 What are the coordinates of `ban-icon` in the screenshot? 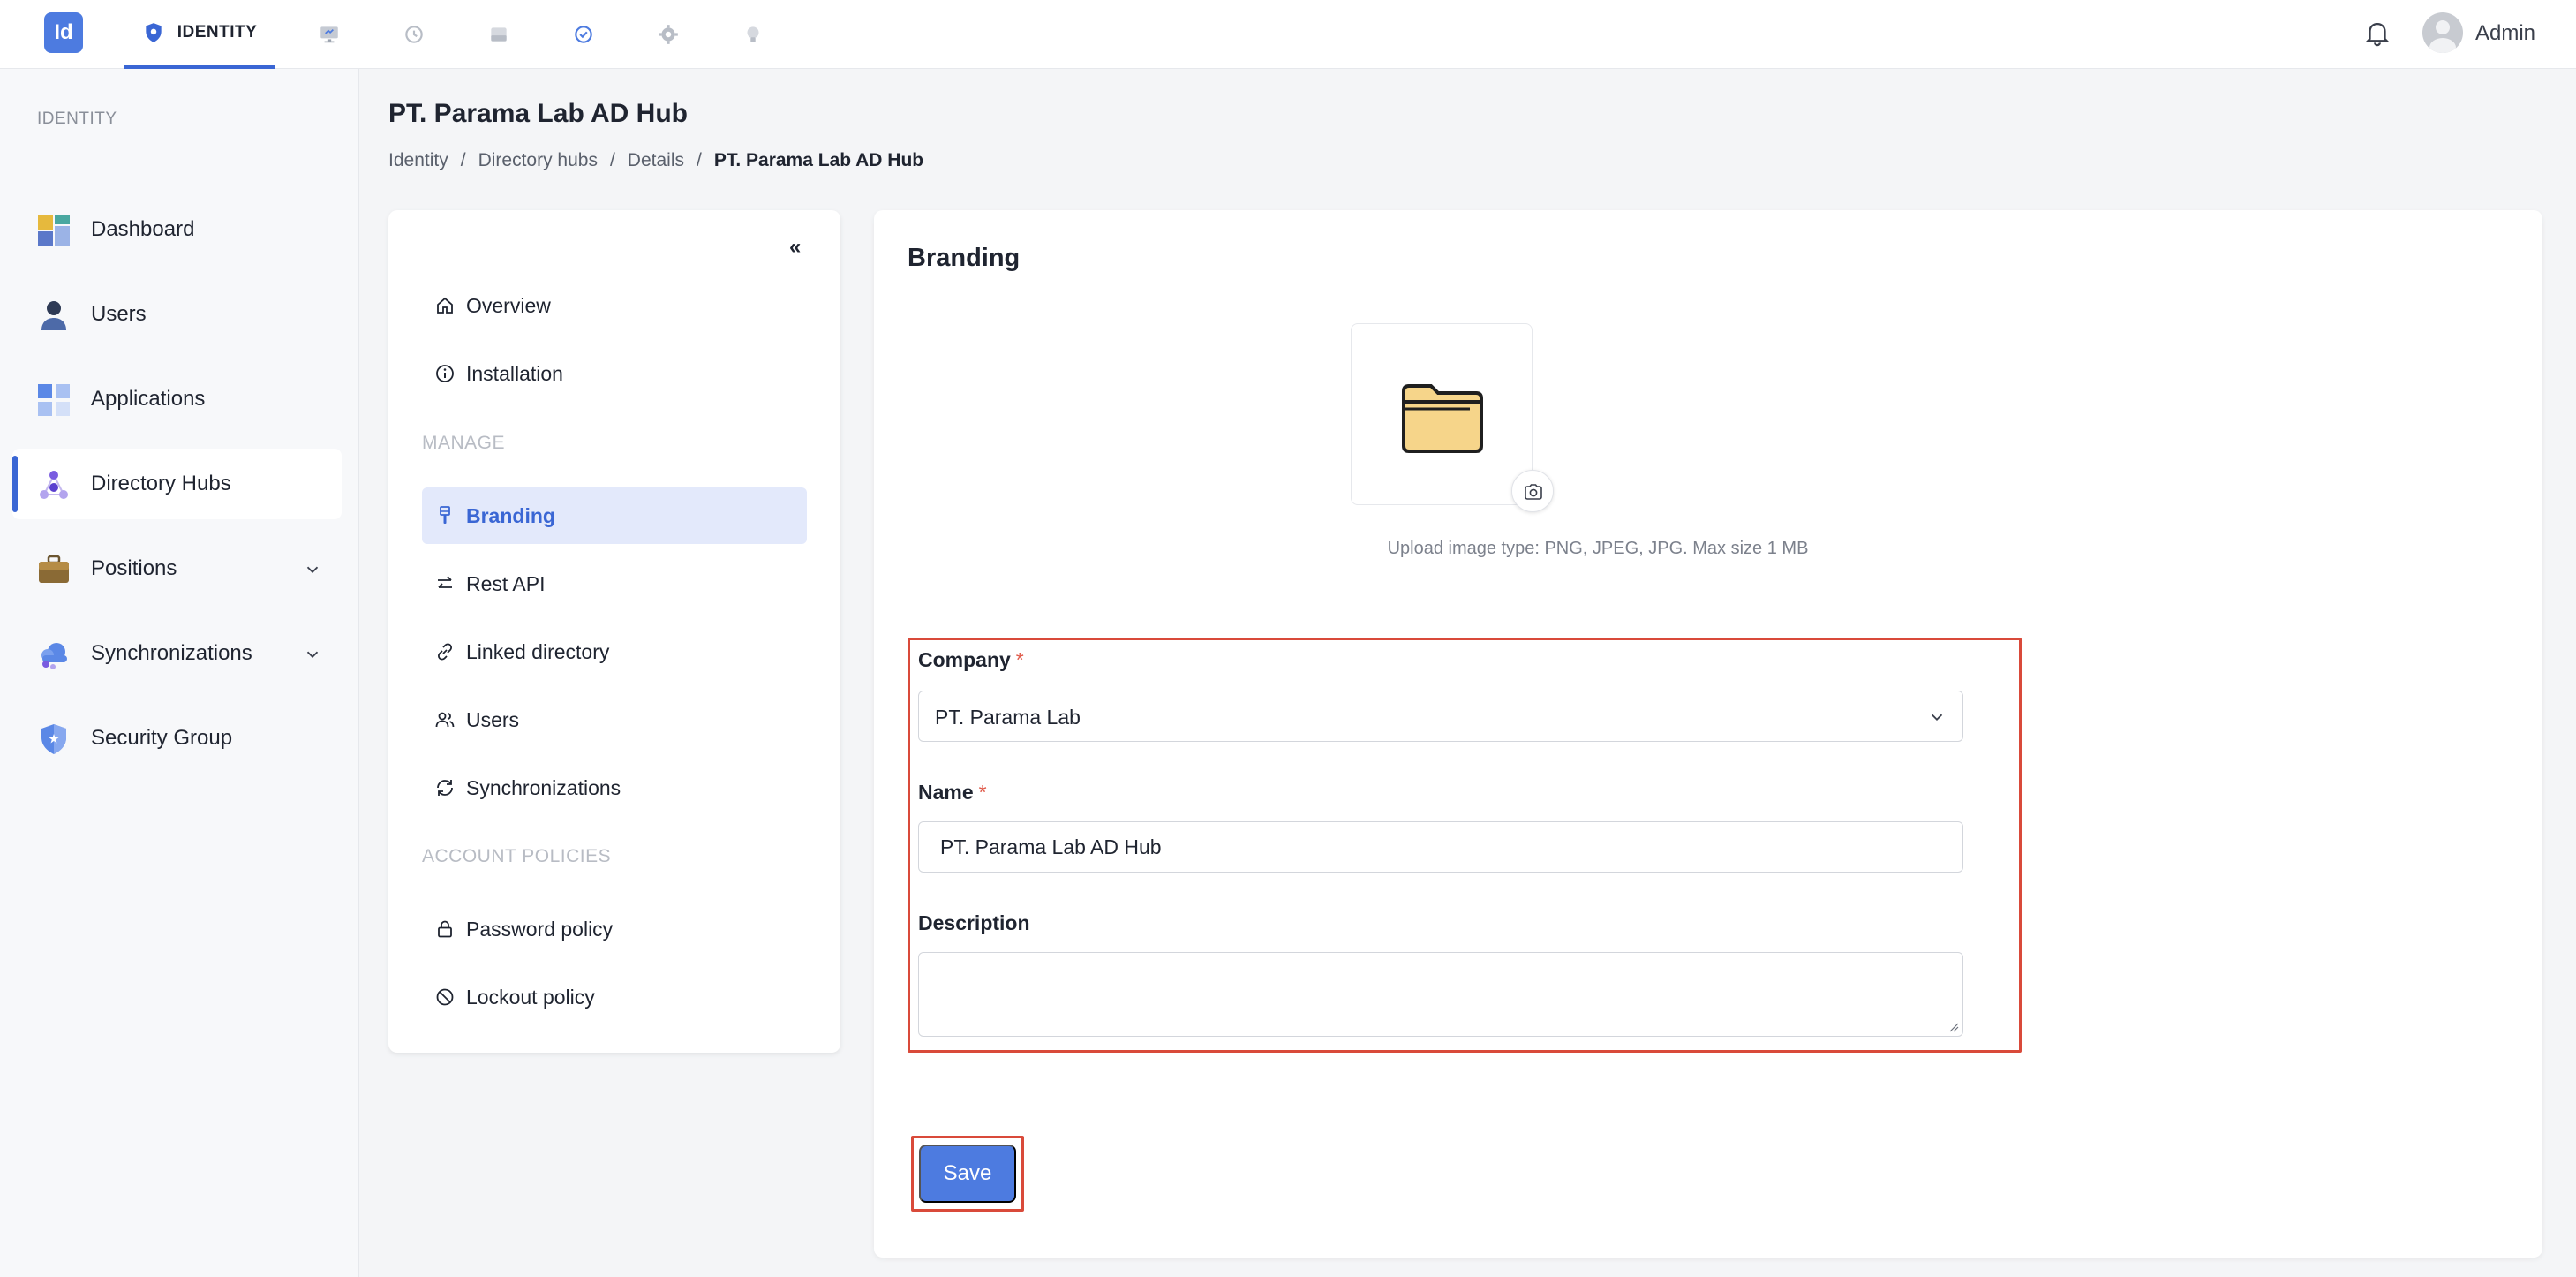 It's located at (445, 997).